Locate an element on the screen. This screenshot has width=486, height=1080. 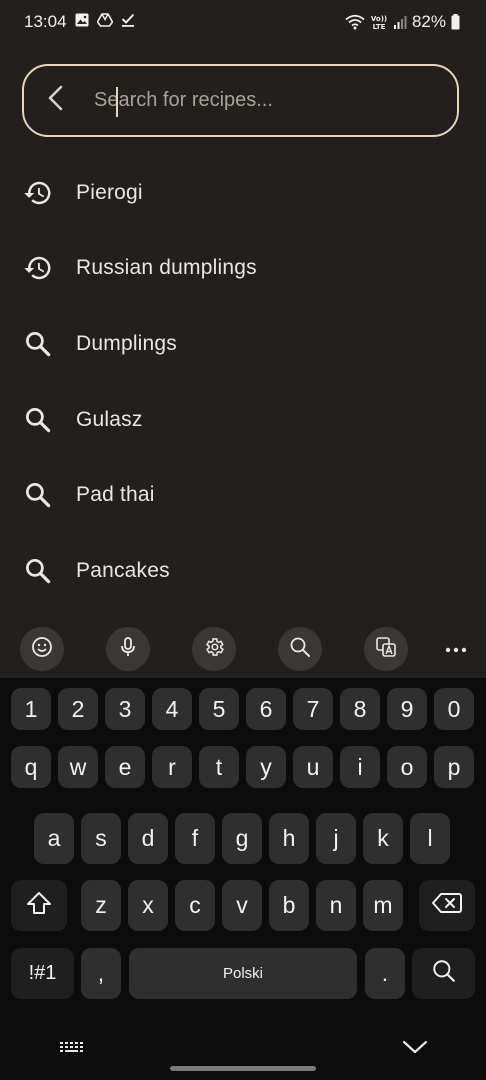
suggestion-label: Dumplings is located at coordinates (127, 343).